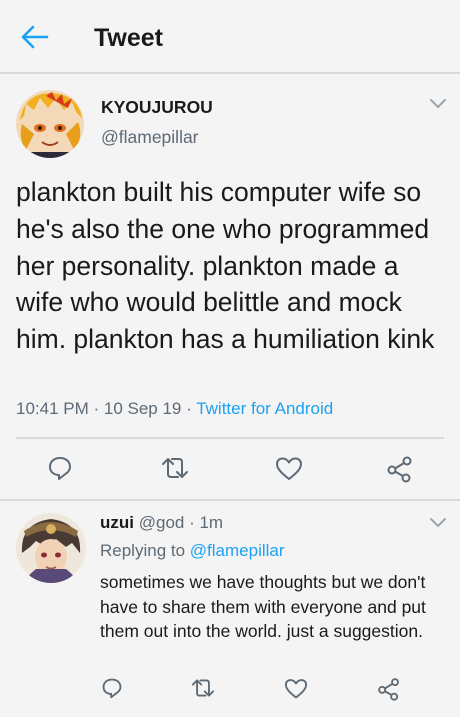  What do you see at coordinates (142, 408) in the screenshot?
I see `tweet-date: 10 Sep 19` at bounding box center [142, 408].